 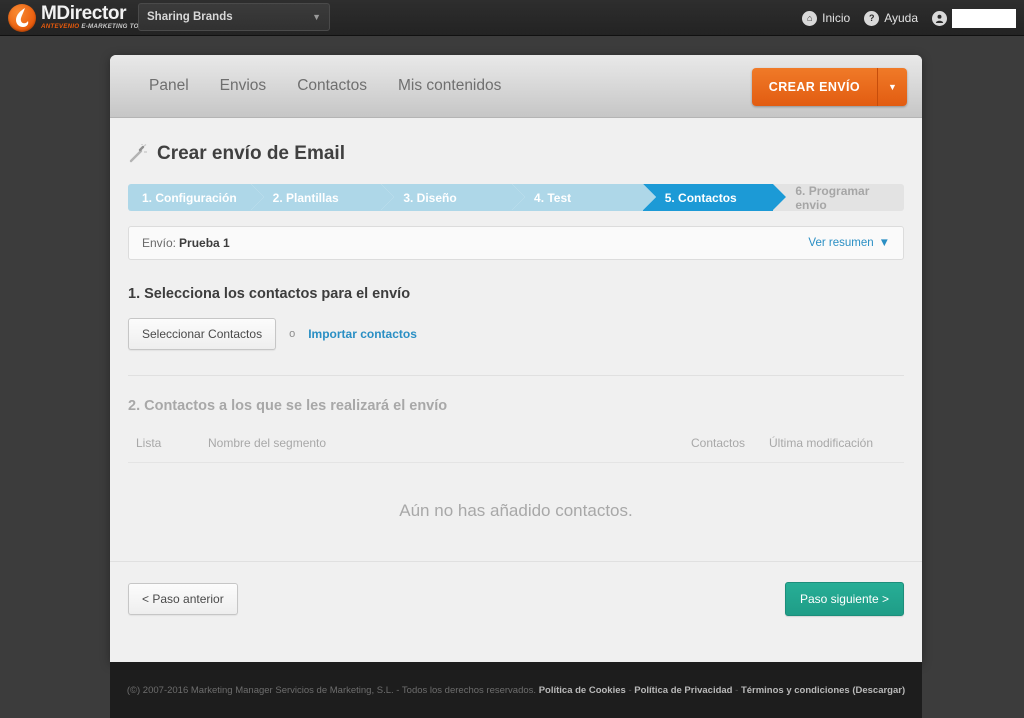 What do you see at coordinates (841, 243) in the screenshot?
I see `ver-resumen-label: Ver resumen` at bounding box center [841, 243].